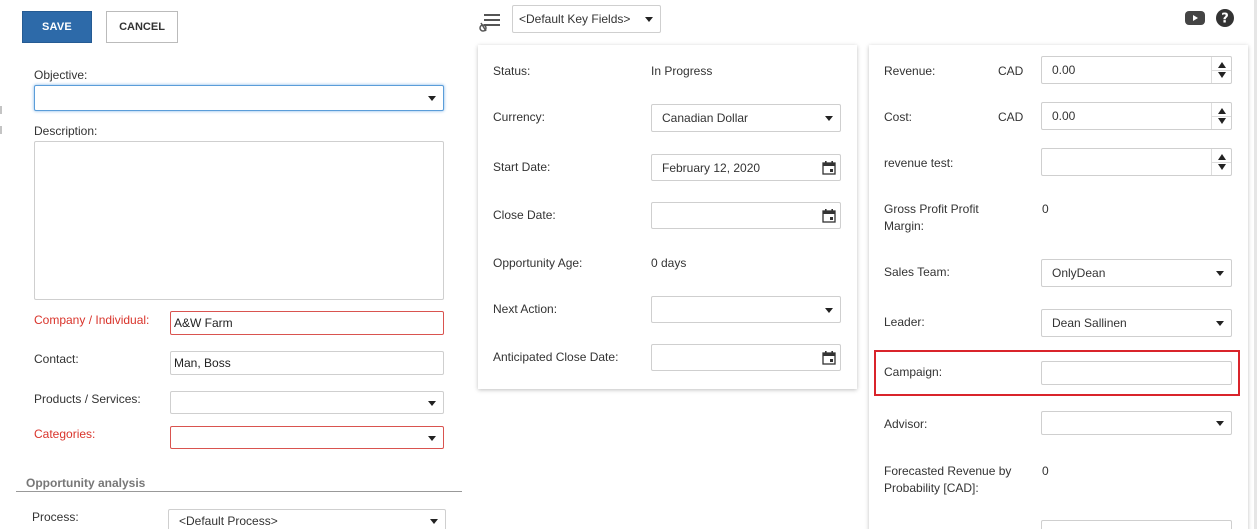 The width and height of the screenshot is (1257, 529). I want to click on contact-input: Man, Boss, so click(307, 363).